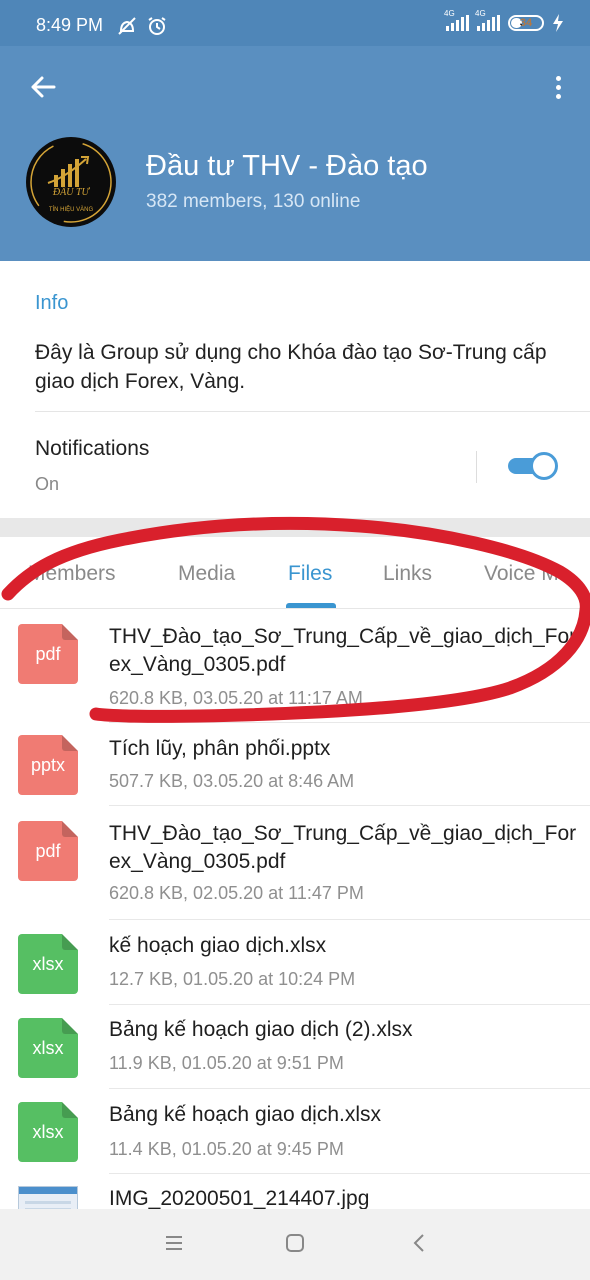 The image size is (590, 1280). I want to click on battery-icon: 34, so click(526, 23).